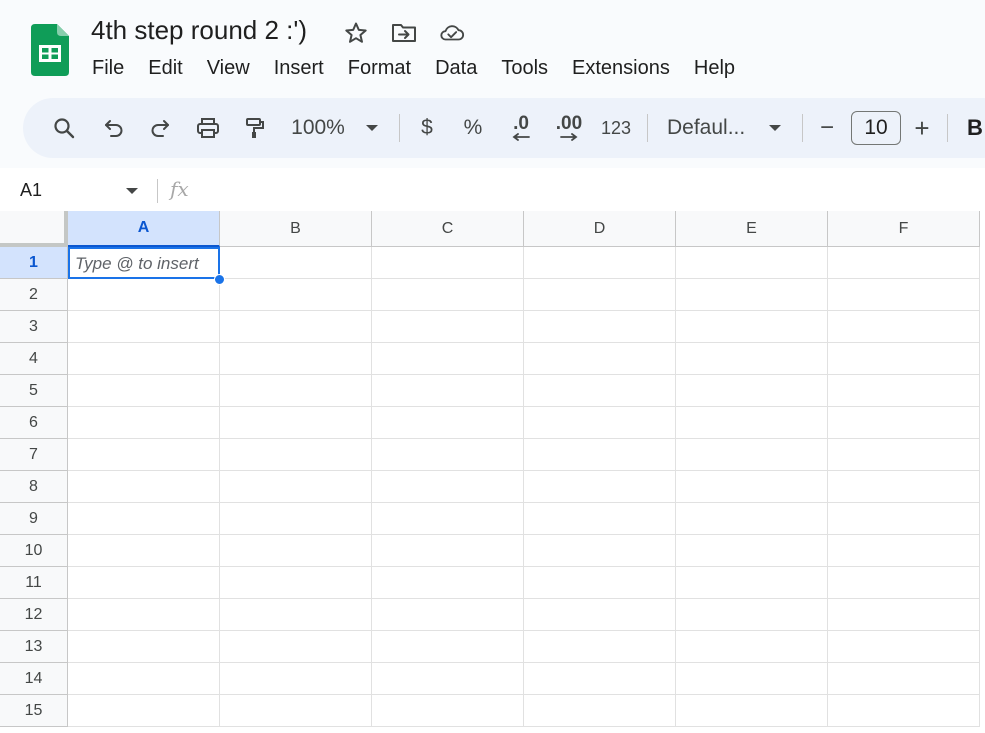 This screenshot has width=985, height=733. Describe the element at coordinates (318, 128) in the screenshot. I see `zoom-select: 100%` at that location.